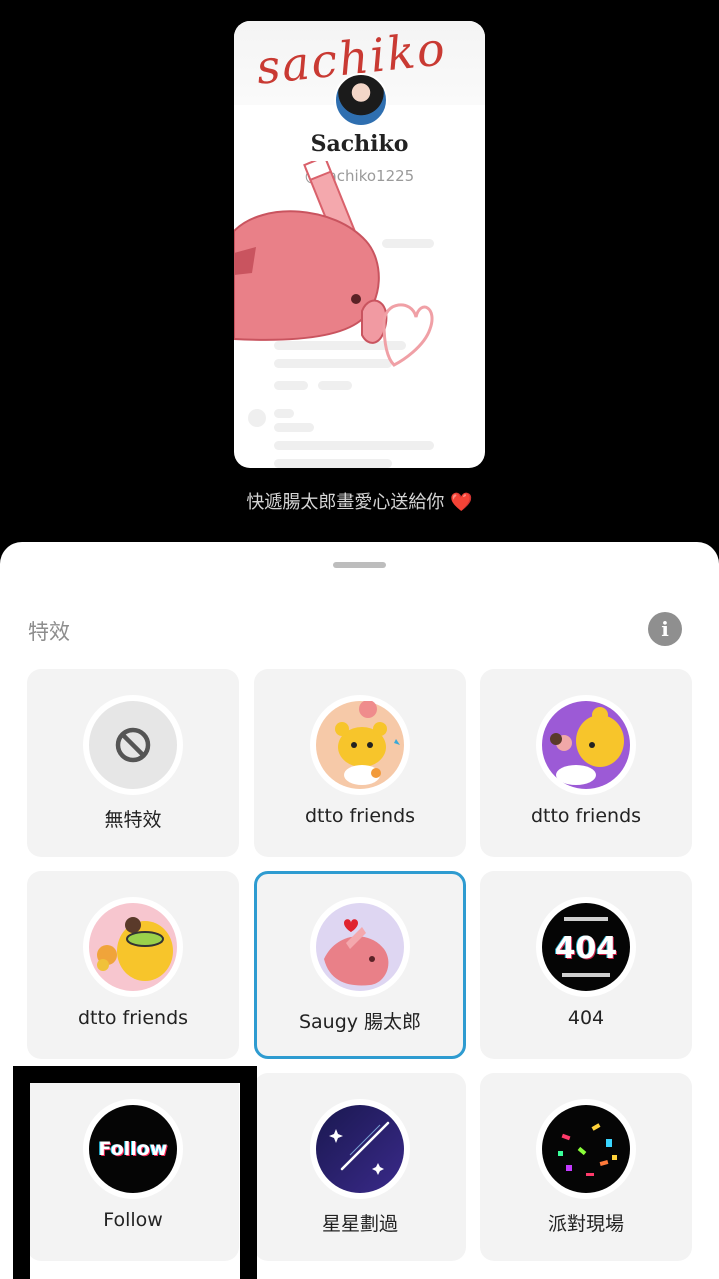 The height and width of the screenshot is (1279, 719). I want to click on shooting-star-thumbnail, so click(360, 1149).